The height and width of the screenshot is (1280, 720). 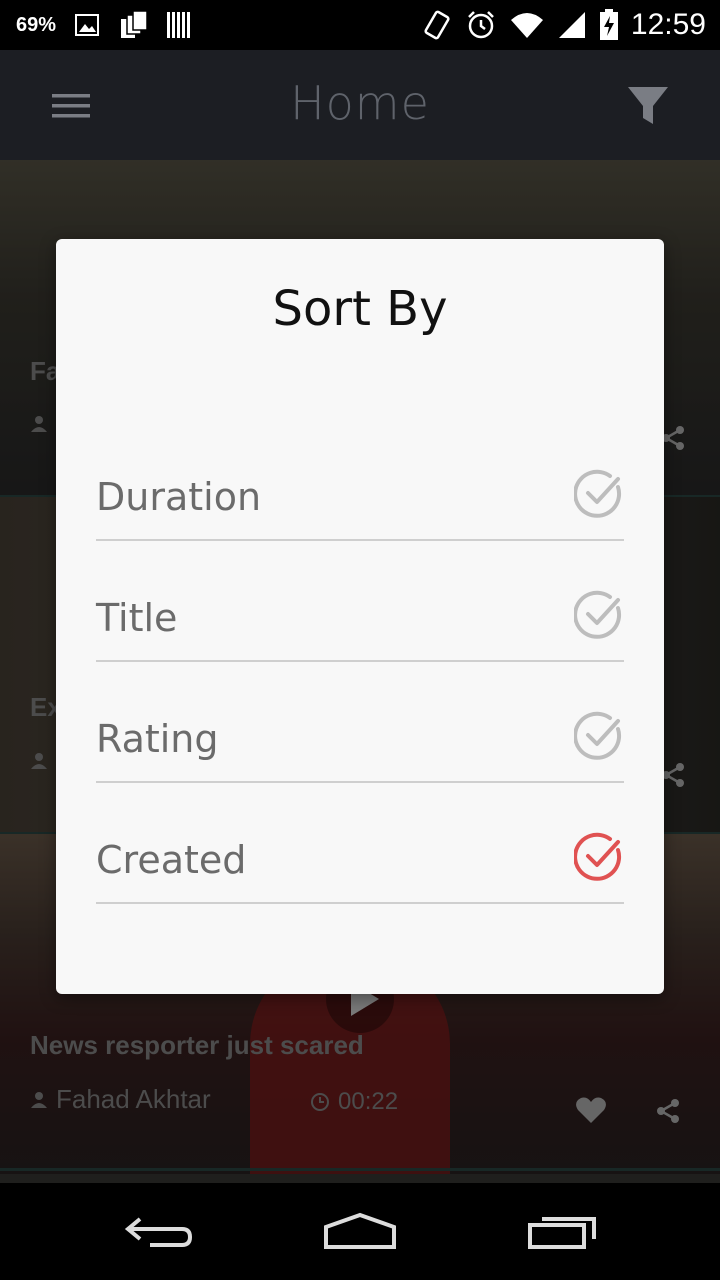 What do you see at coordinates (571, 25) in the screenshot?
I see `signal-icon` at bounding box center [571, 25].